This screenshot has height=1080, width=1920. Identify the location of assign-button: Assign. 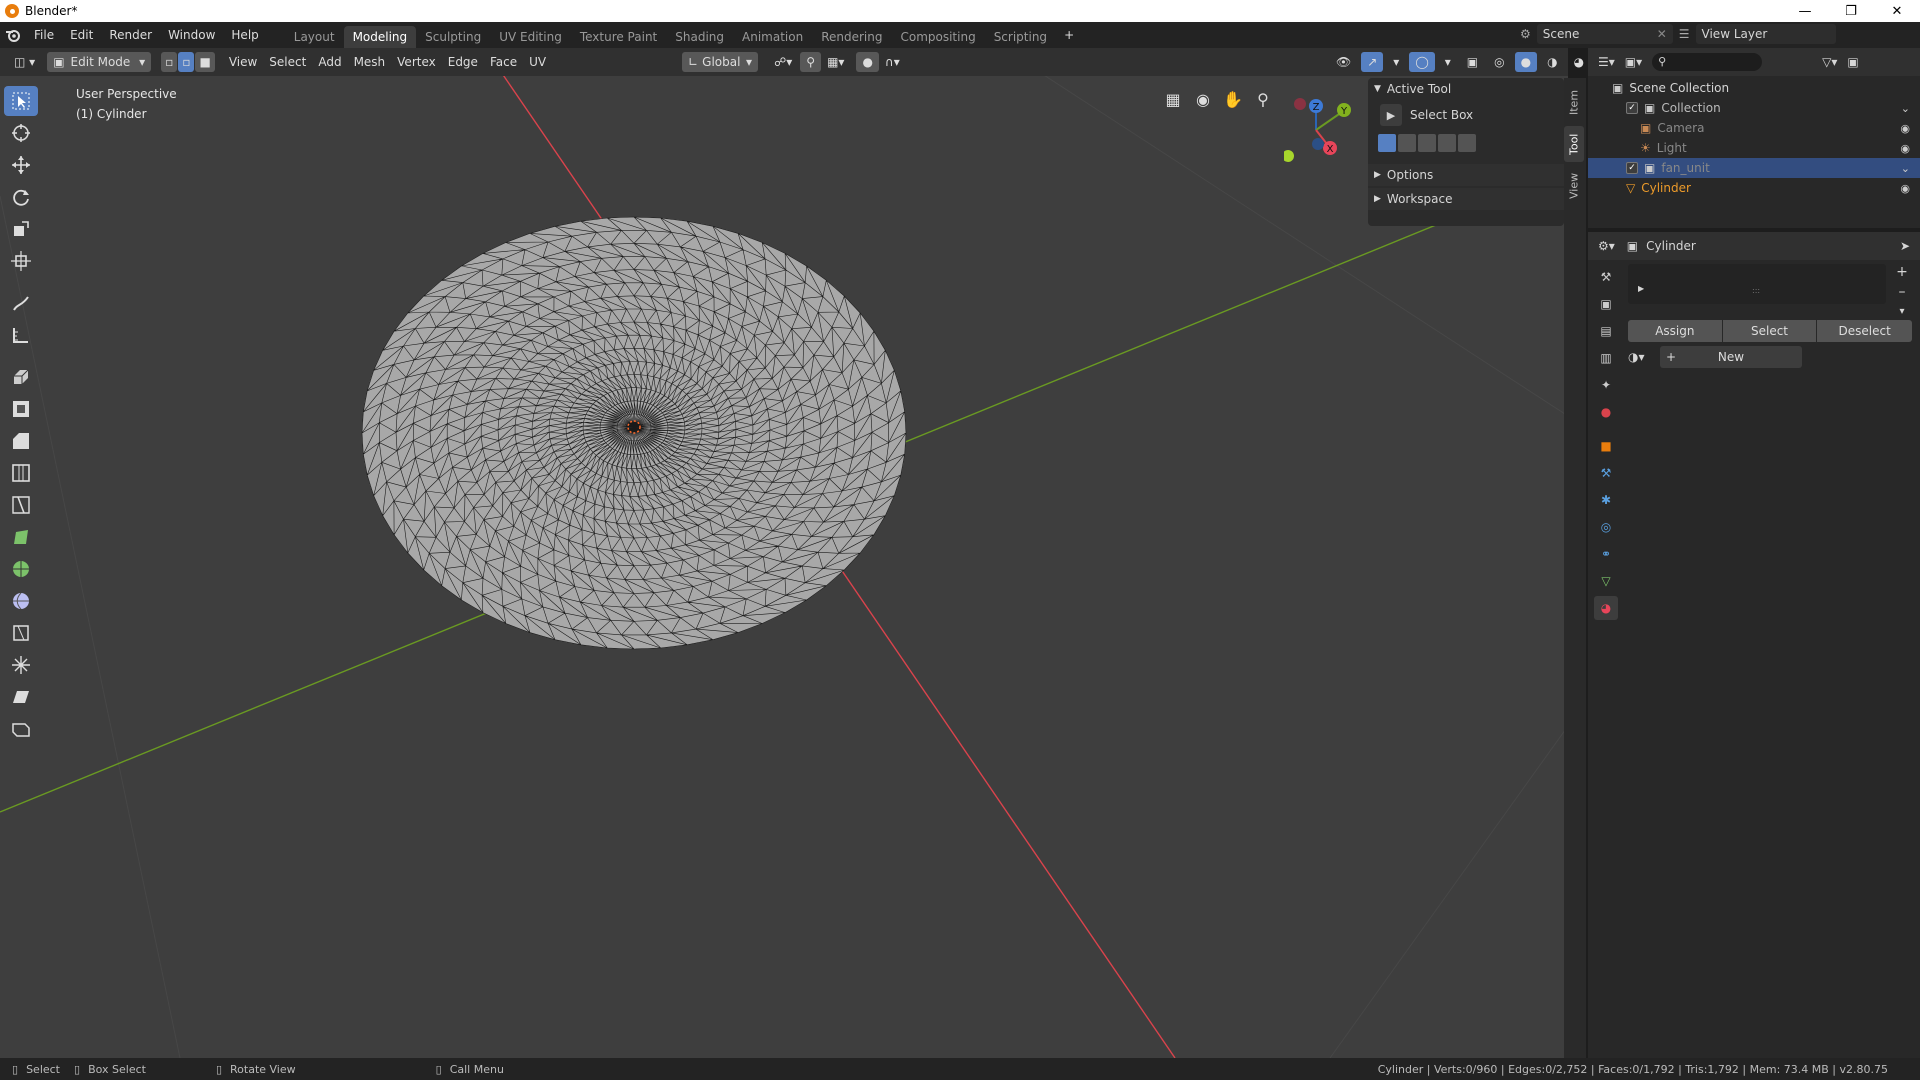
(1675, 331).